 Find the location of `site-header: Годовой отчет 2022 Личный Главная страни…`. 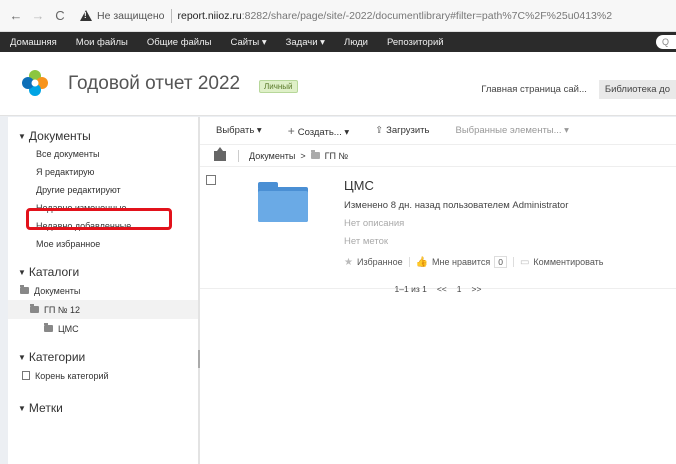

site-header: Годовой отчет 2022 Личный Главная страни… is located at coordinates (338, 84).